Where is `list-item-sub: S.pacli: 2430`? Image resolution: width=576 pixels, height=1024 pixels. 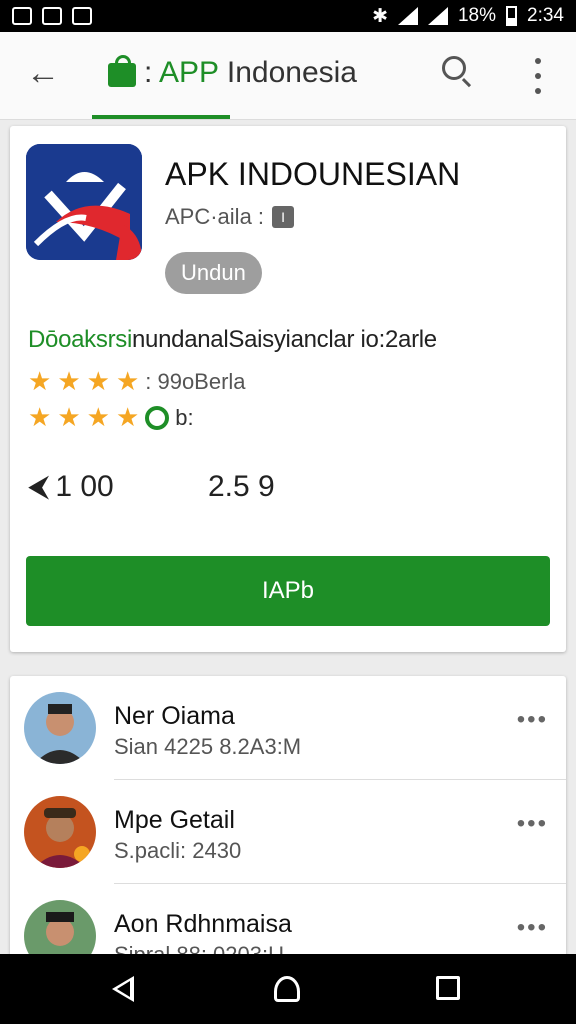
list-item-sub: S.pacli: 2430 is located at coordinates (178, 850).